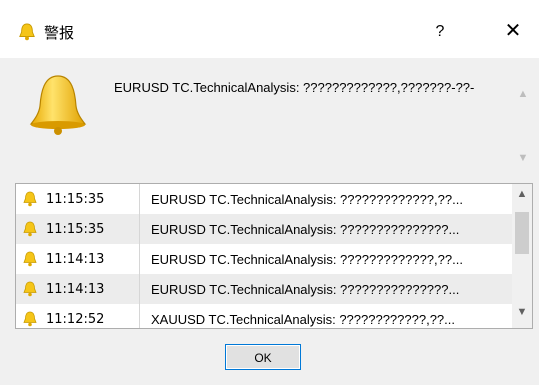 The width and height of the screenshot is (539, 385). What do you see at coordinates (513, 31) in the screenshot?
I see `close-button: ✕` at bounding box center [513, 31].